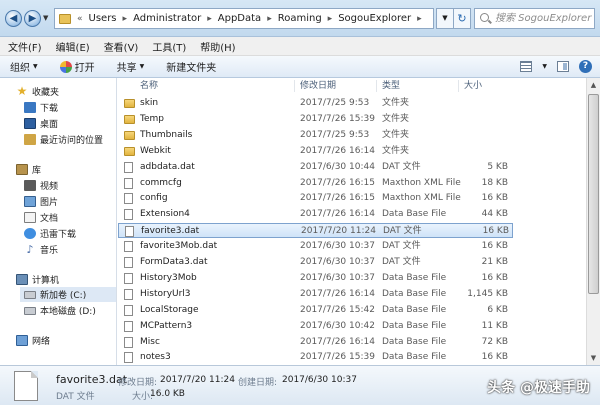 The width and height of the screenshot is (600, 405). I want to click on preview-pane-icon, so click(563, 66).